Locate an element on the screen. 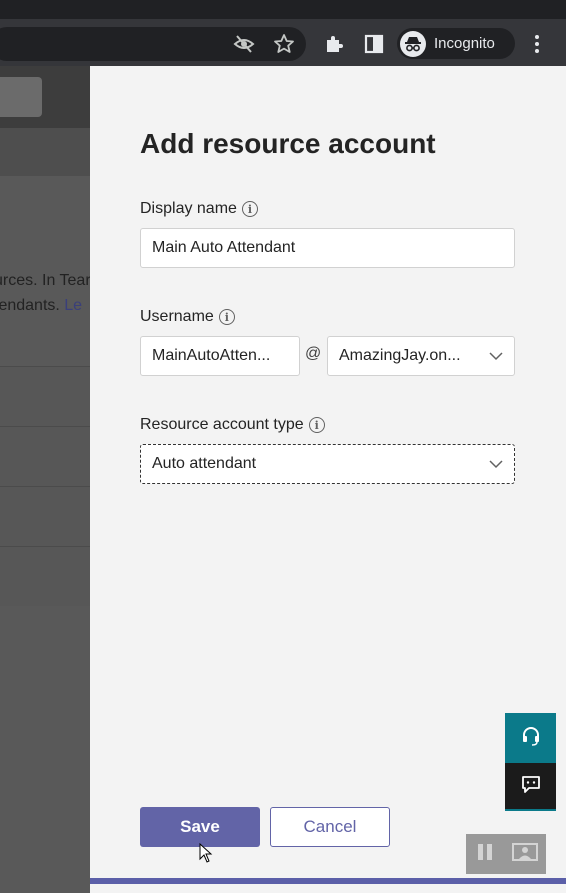 This screenshot has height=893, width=566. background-text-line2: tendants. Le is located at coordinates (41, 306).